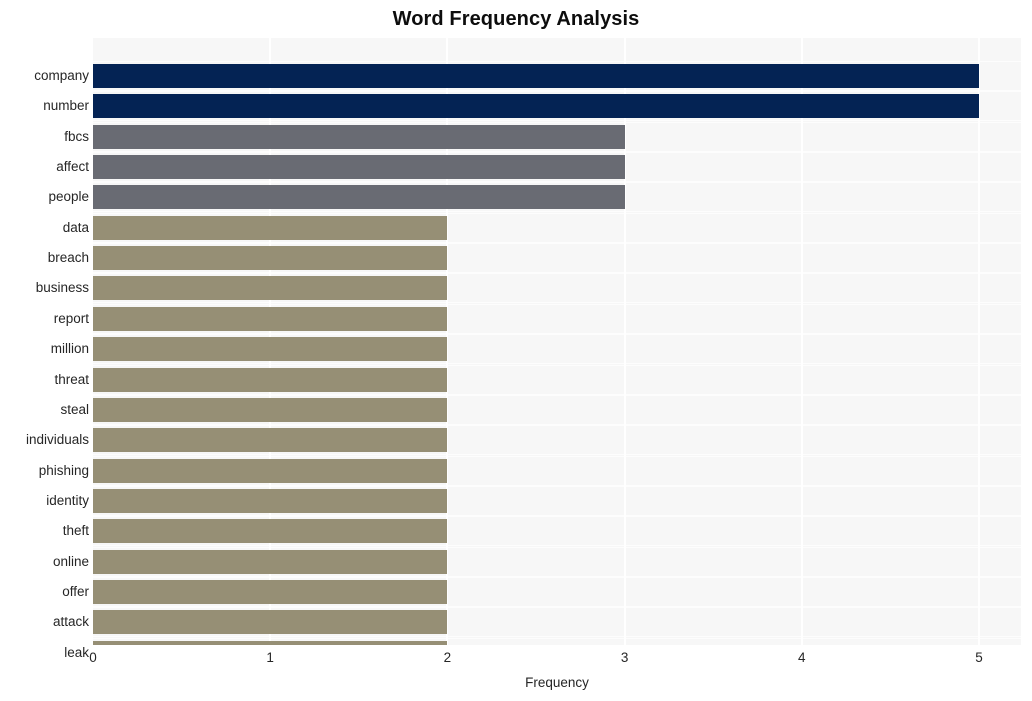  I want to click on y-axis-label-affect: affect, so click(72, 167).